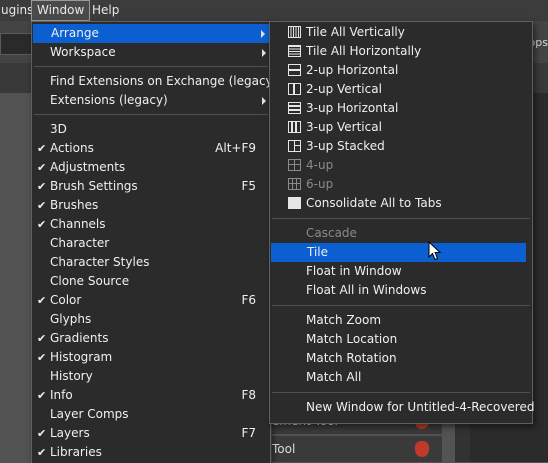  I want to click on two-up-horizontal-icon, so click(294, 70).